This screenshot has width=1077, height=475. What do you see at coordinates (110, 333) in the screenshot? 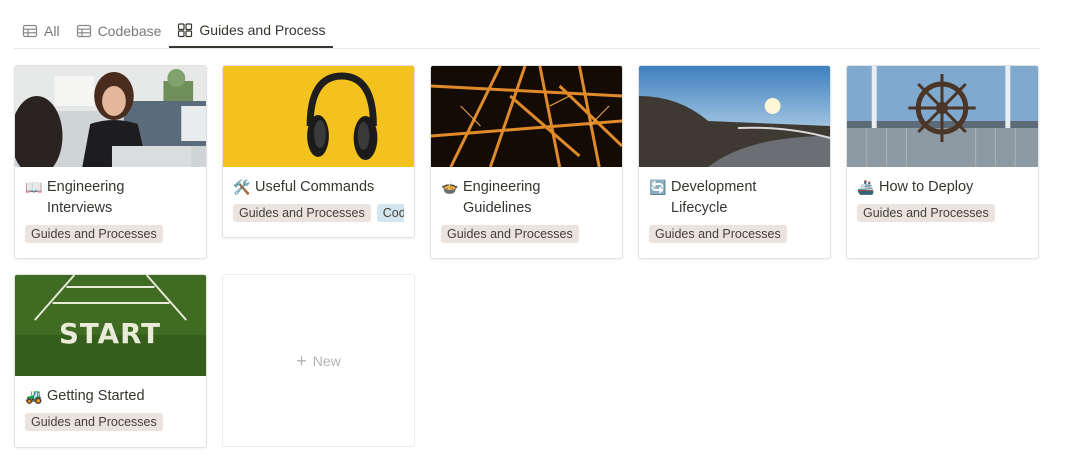
I see `svg-text: START` at bounding box center [110, 333].